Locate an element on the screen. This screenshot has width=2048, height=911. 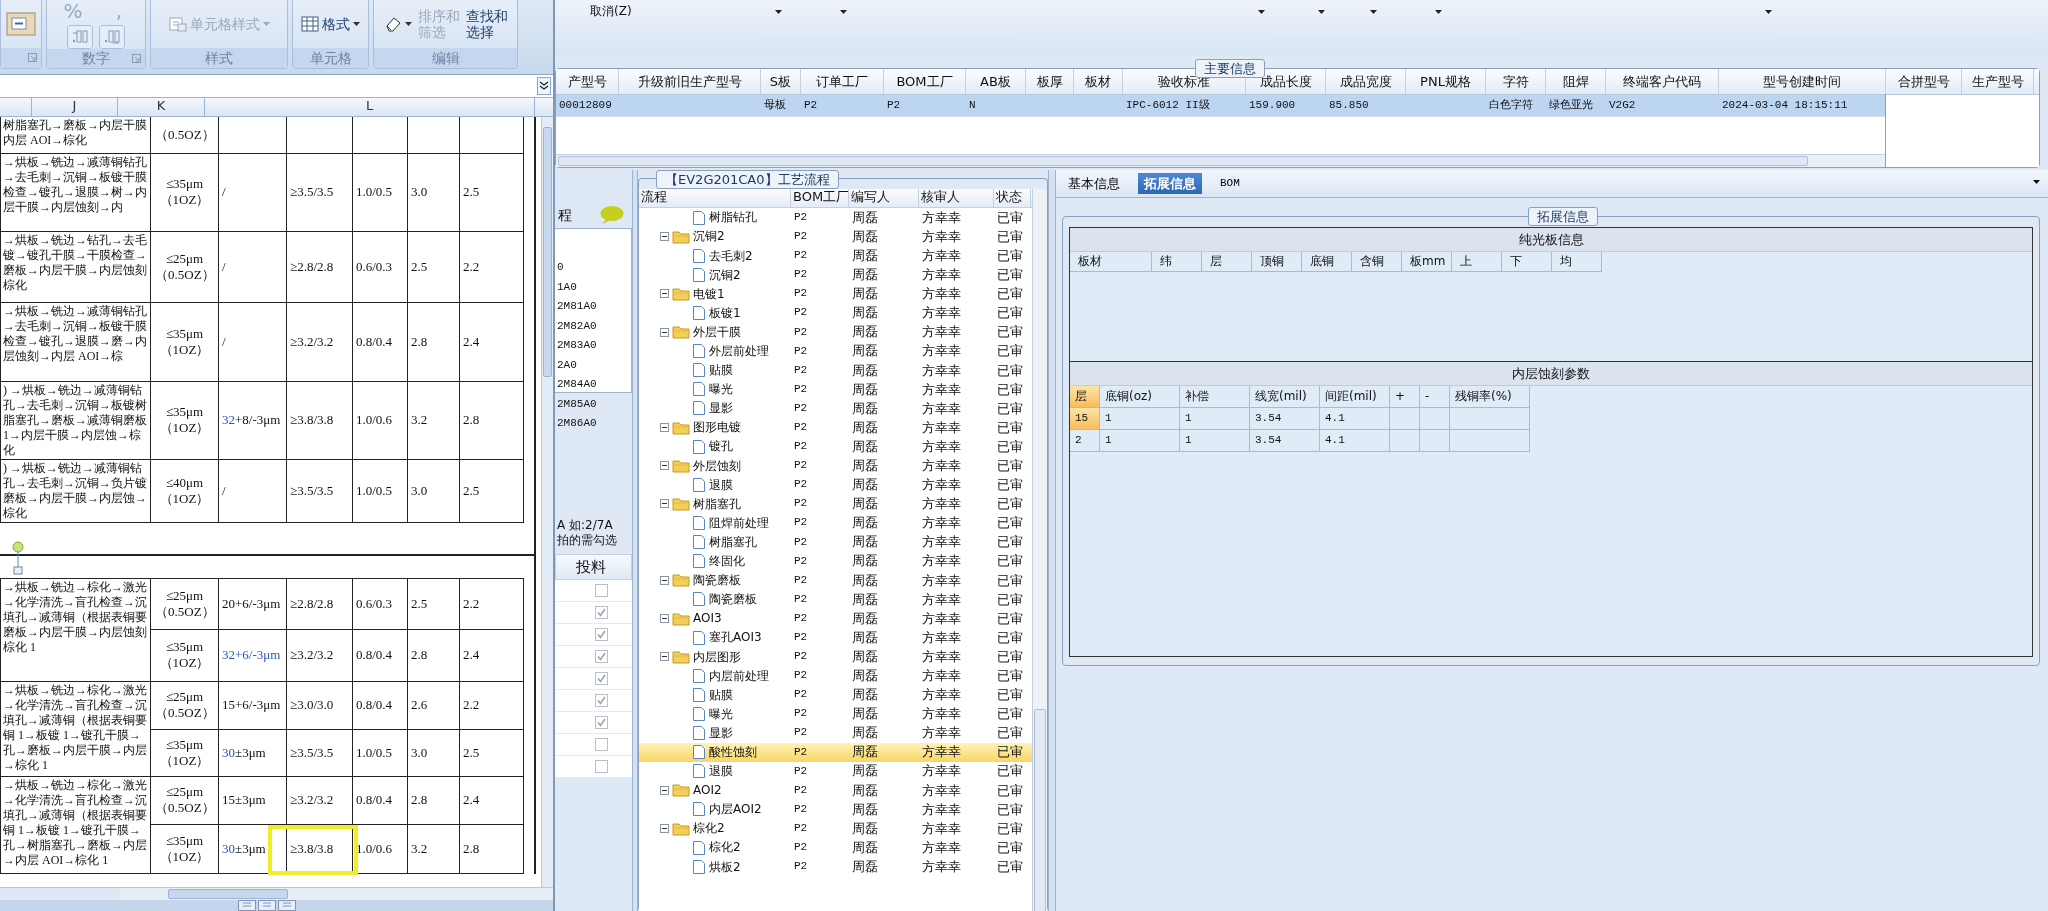
column-header: 间距(mil) is located at coordinates (1355, 397).